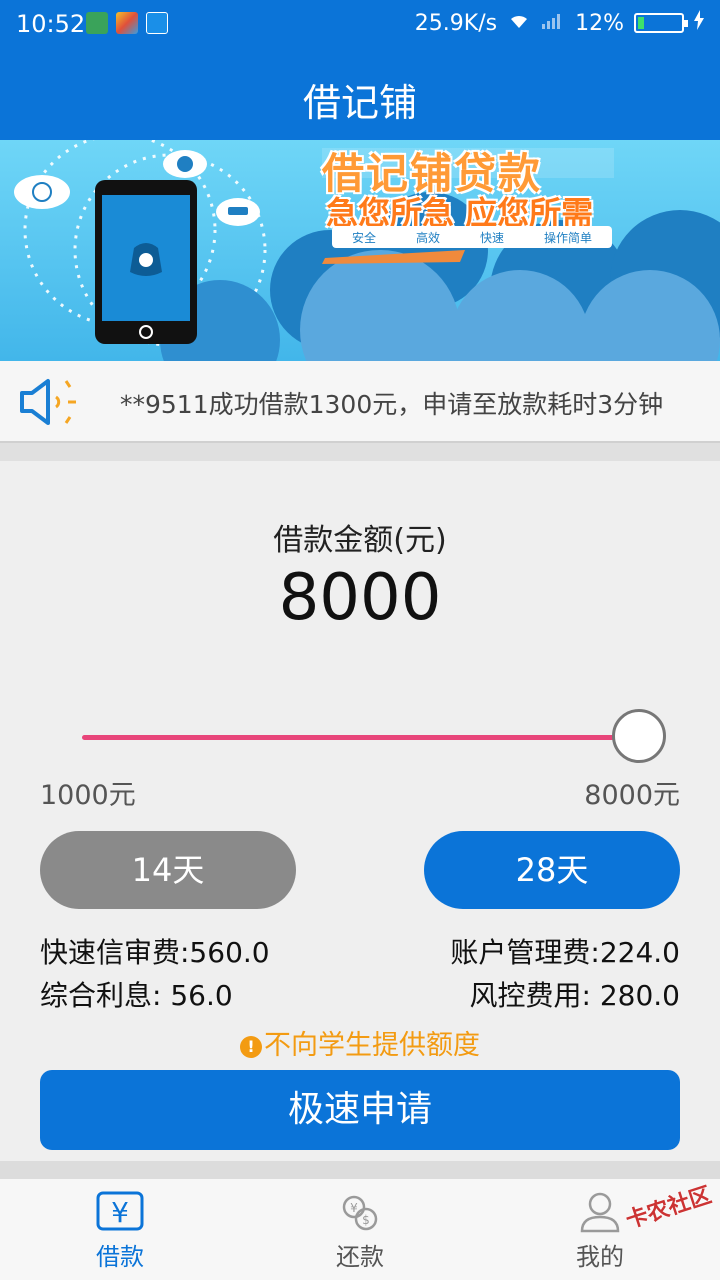 This screenshot has height=1280, width=720. I want to click on quick-review-fee: 快速信审费:560.0, so click(155, 952).